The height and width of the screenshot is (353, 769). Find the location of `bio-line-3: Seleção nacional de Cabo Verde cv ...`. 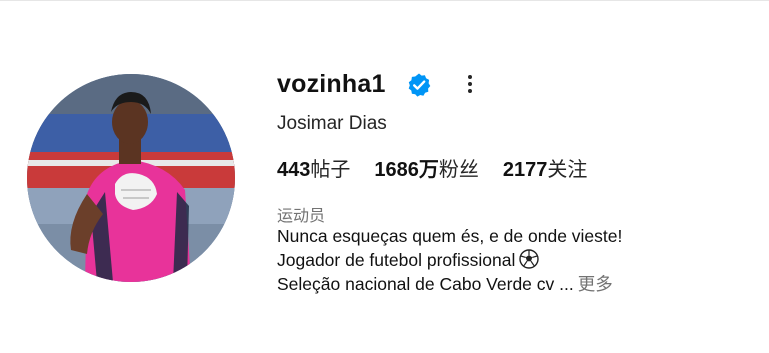

bio-line-3: Seleção nacional de Cabo Verde cv ... is located at coordinates (425, 284).